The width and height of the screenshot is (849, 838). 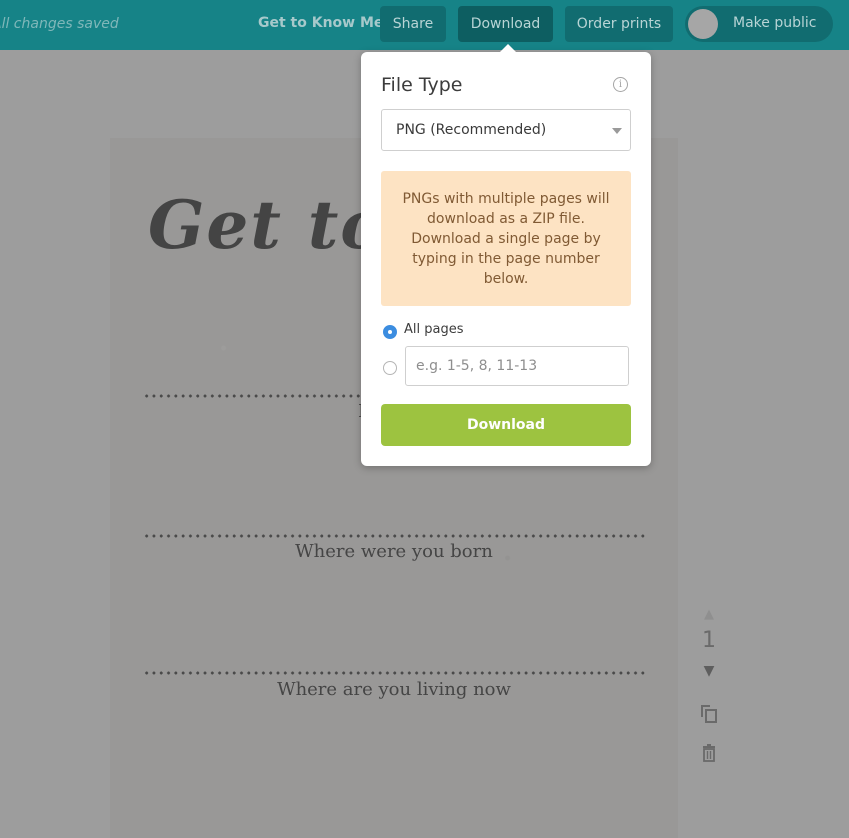 I want to click on design-heading: Get to, so click(x=267, y=225).